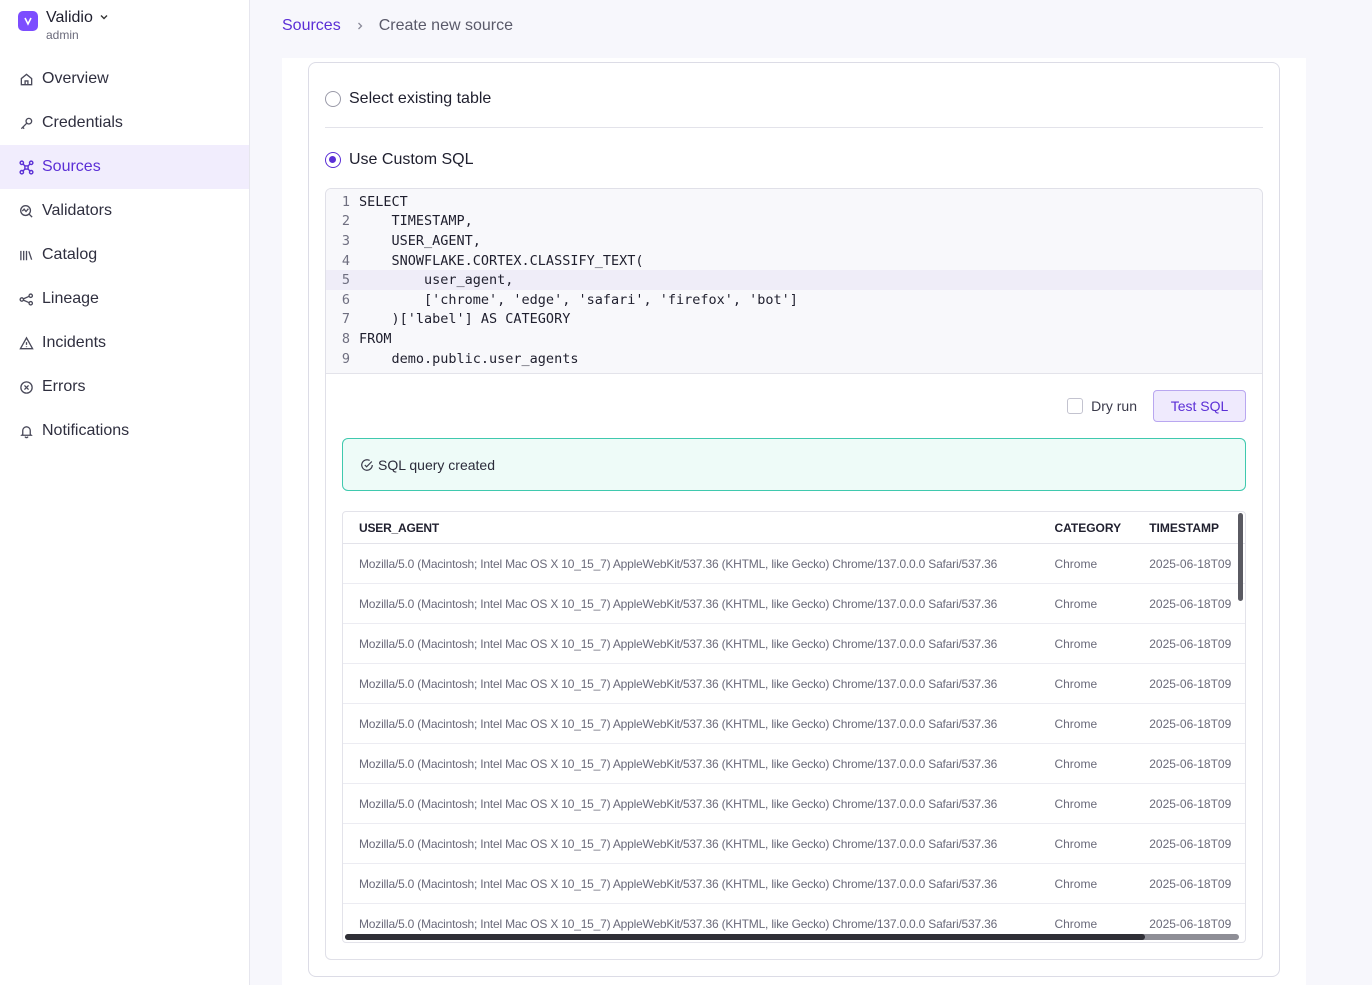 The width and height of the screenshot is (1372, 985). What do you see at coordinates (1197, 528) in the screenshot?
I see `column-header-timestamp: TIMESTAMP` at bounding box center [1197, 528].